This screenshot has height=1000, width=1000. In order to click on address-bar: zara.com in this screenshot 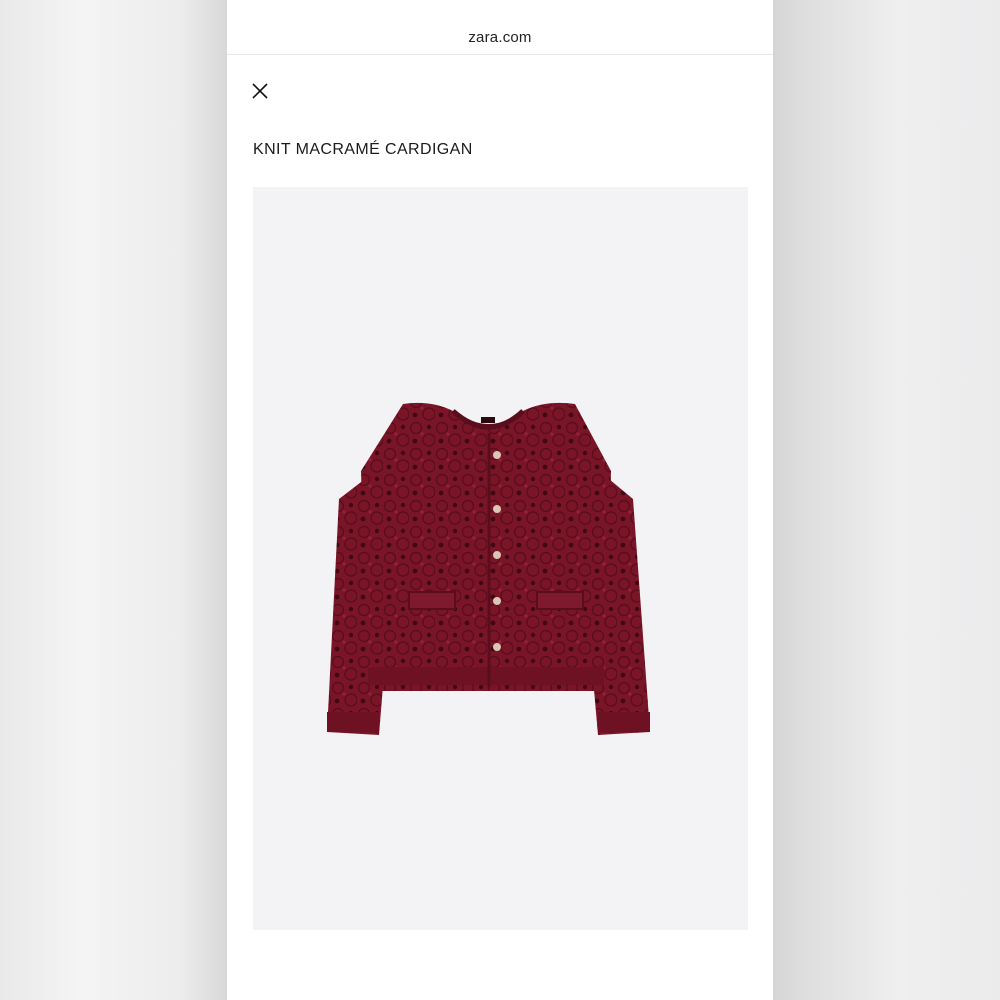, I will do `click(500, 27)`.